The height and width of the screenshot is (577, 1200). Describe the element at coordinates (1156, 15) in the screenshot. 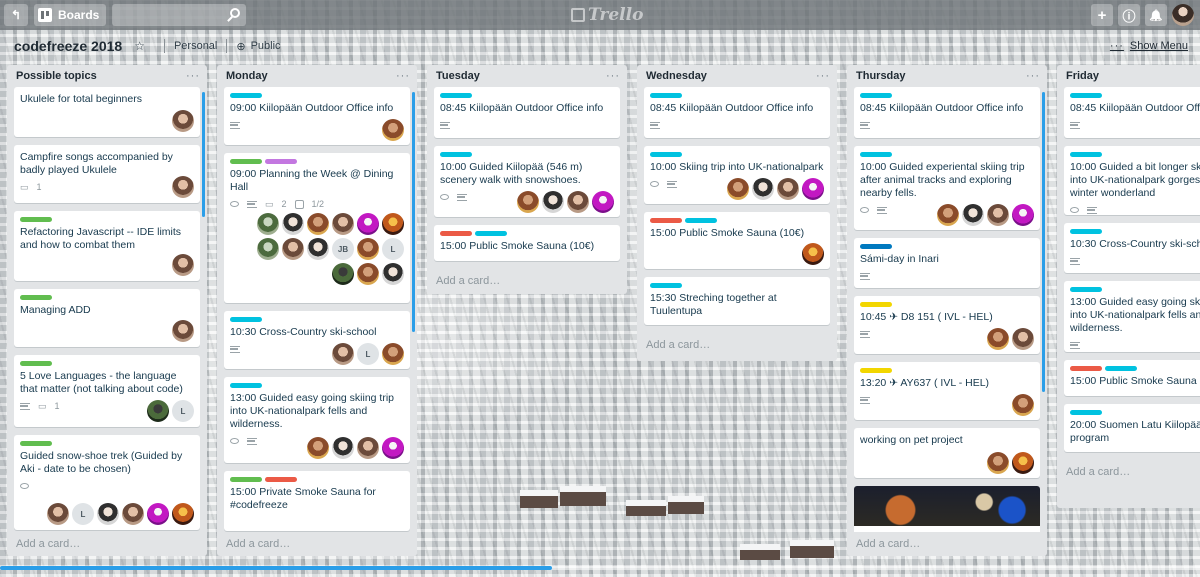

I see `notifications-button: 🔔` at that location.